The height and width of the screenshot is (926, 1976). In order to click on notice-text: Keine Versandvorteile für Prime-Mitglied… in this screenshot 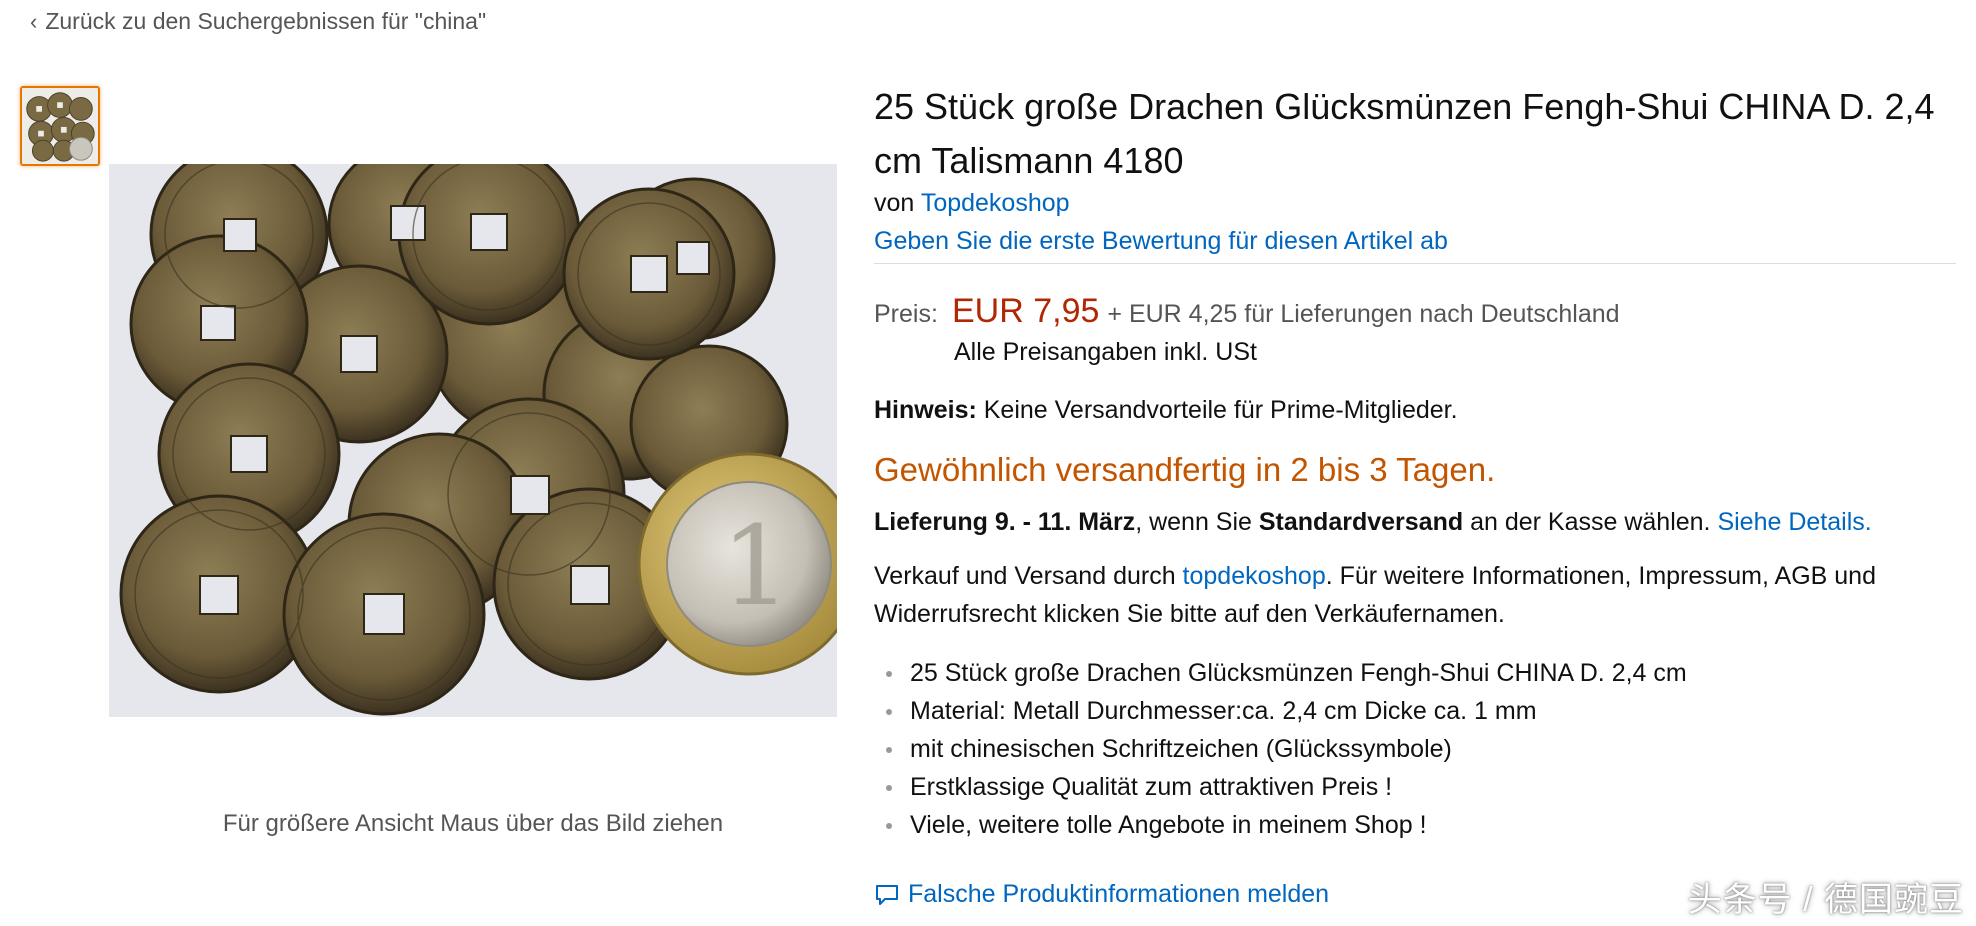, I will do `click(1220, 410)`.